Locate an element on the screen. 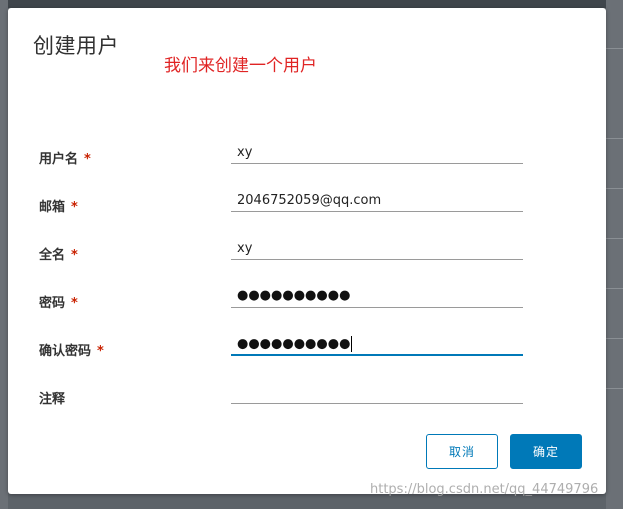 This screenshot has height=509, width=623. confirm-password-input is located at coordinates (377, 345).